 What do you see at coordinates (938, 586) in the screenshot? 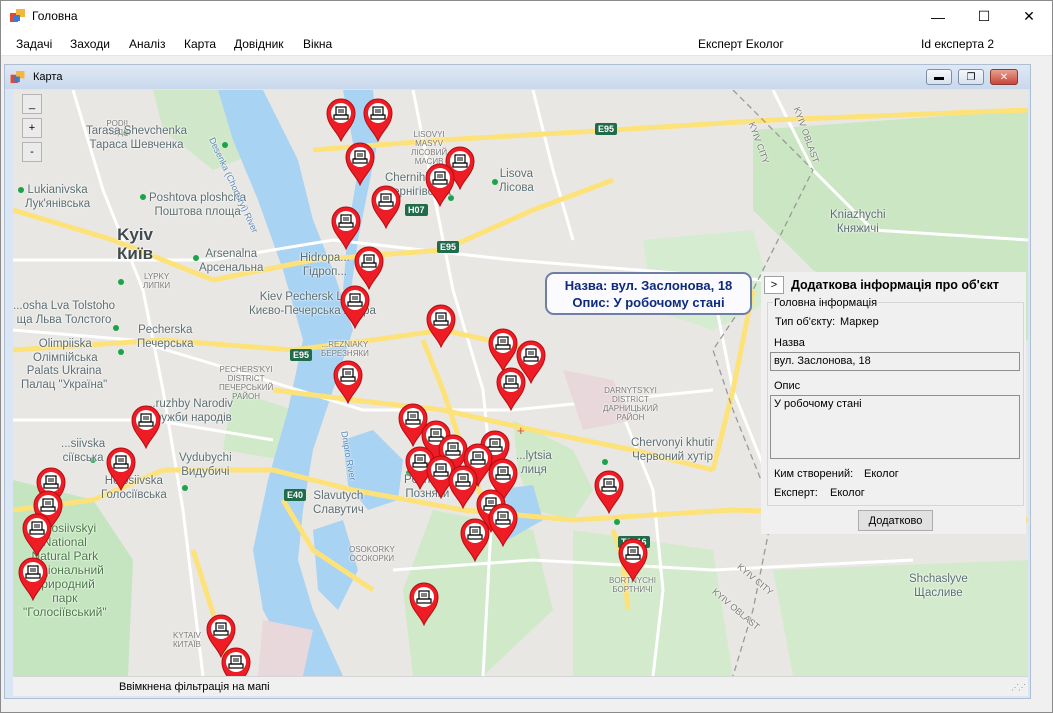
I see `map-label-shchaslyve: Shchaslyve Щасливе` at bounding box center [938, 586].